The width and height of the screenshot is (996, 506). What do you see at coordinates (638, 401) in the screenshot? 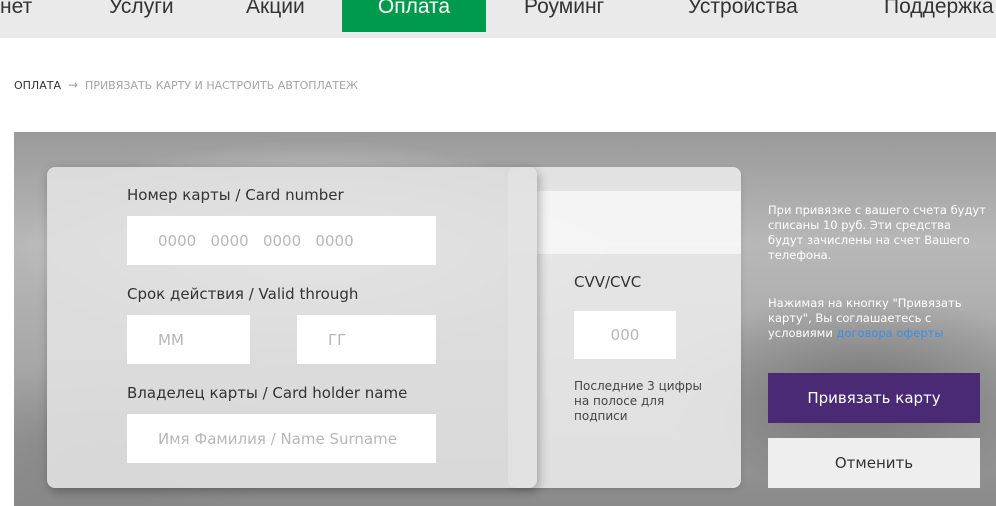
I see `cvv-hint: Последние 3 цифры на полосе для подписи` at bounding box center [638, 401].